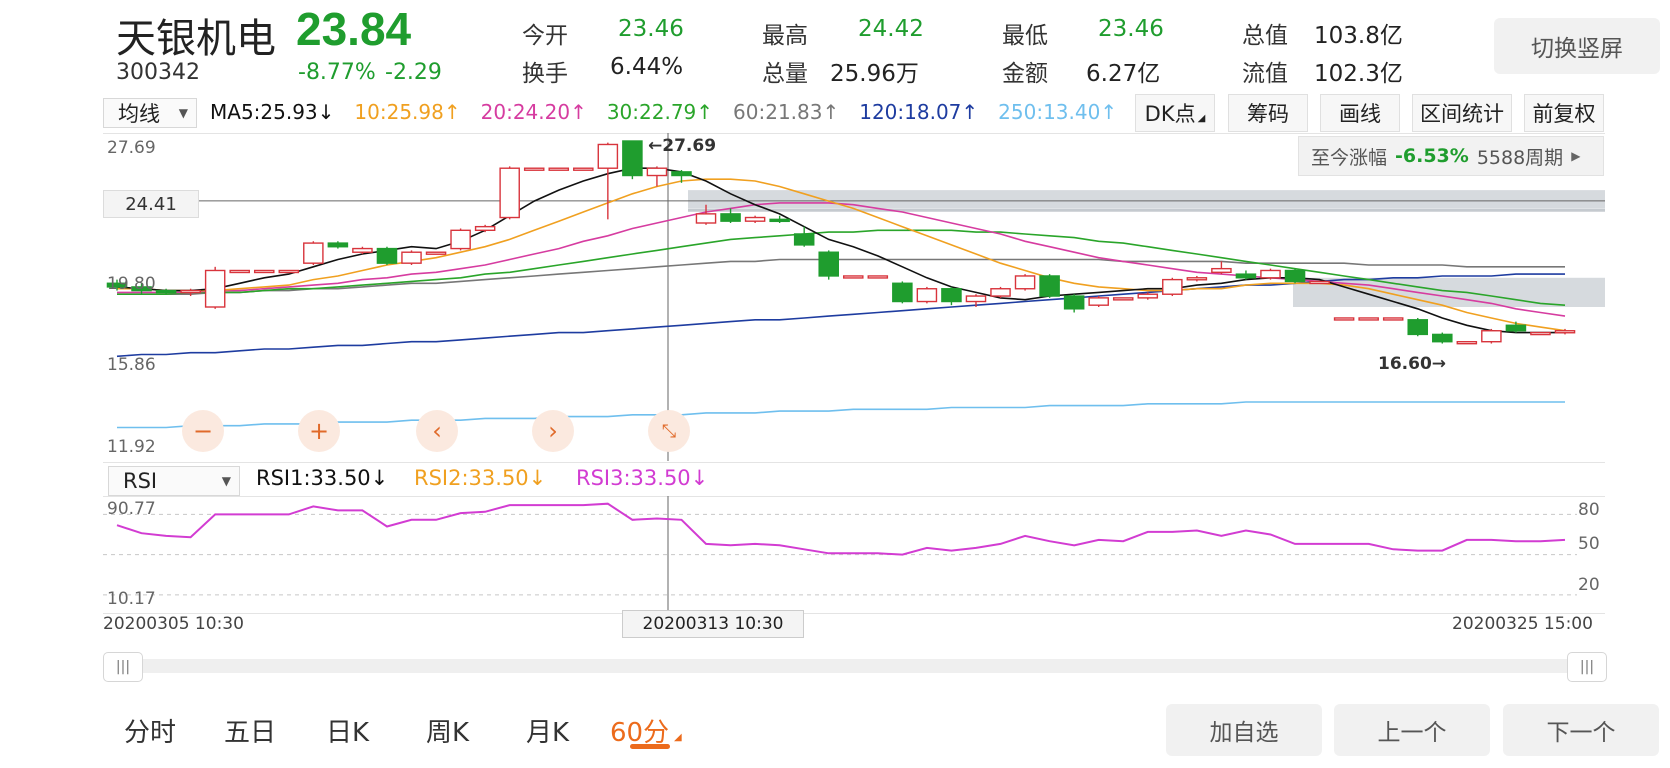 The width and height of the screenshot is (1670, 768). I want to click on ma30-legend: 30:22.79↑, so click(660, 112).